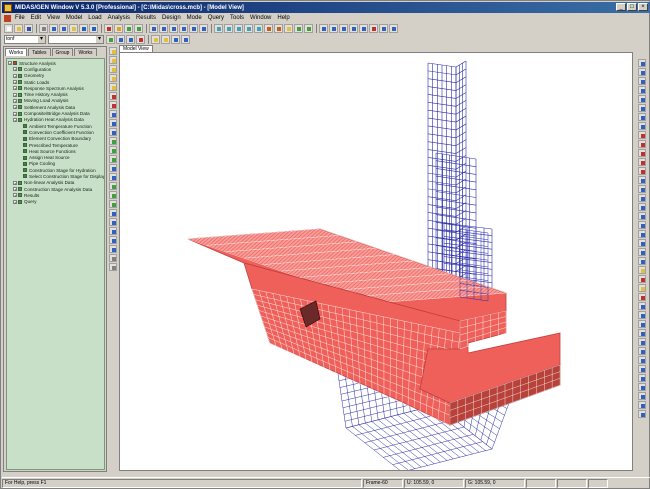 The image size is (650, 489). I want to click on element-tool-icon, so click(112, 60).